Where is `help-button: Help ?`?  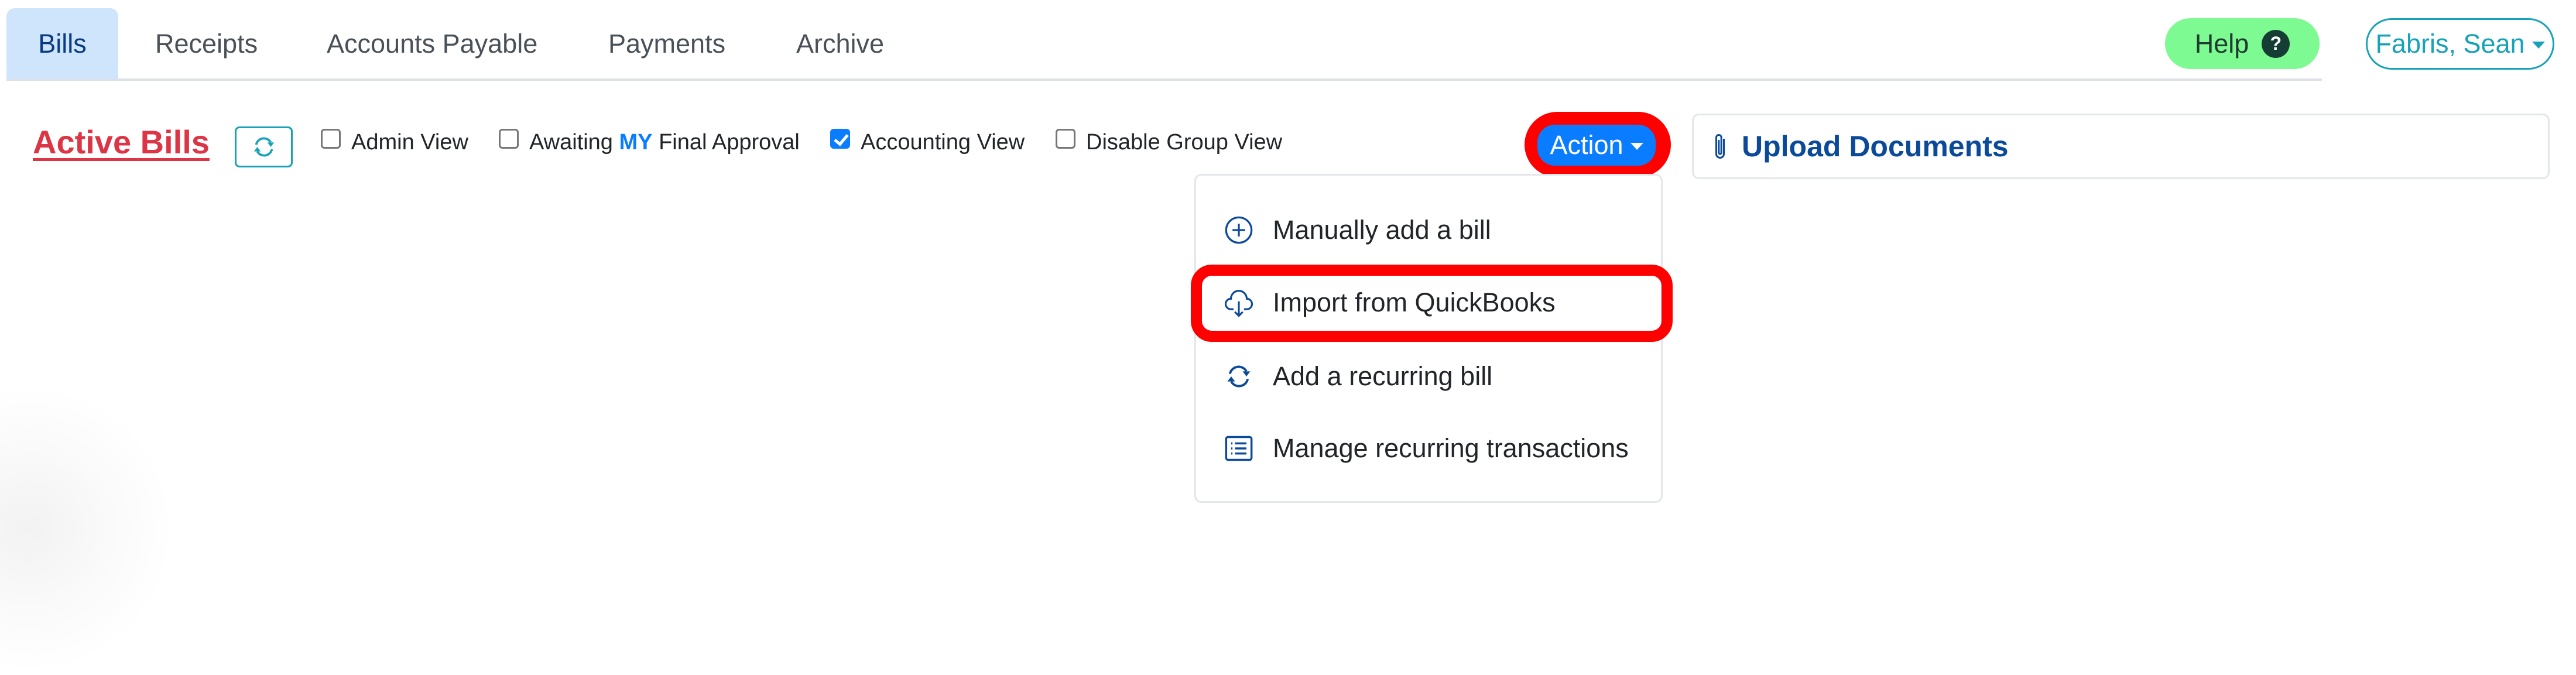
help-button: Help ? is located at coordinates (2242, 43).